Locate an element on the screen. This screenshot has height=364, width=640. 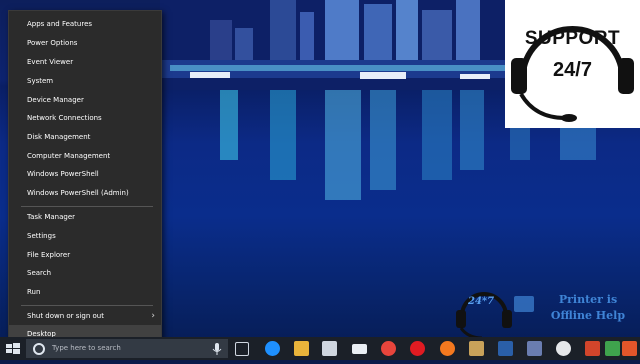
menu-item-network-connections: Network Connections is located at coordinates (85, 118).